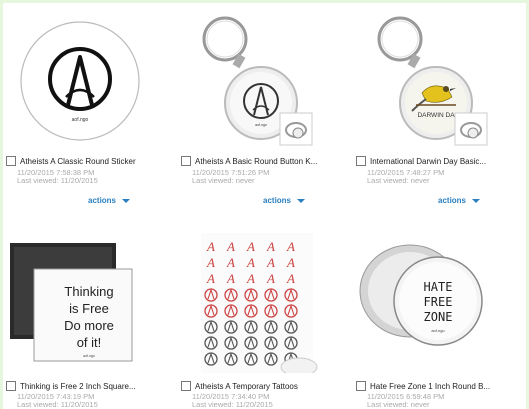  What do you see at coordinates (89, 308) in the screenshot?
I see `magnet-line-2: is Free` at bounding box center [89, 308].